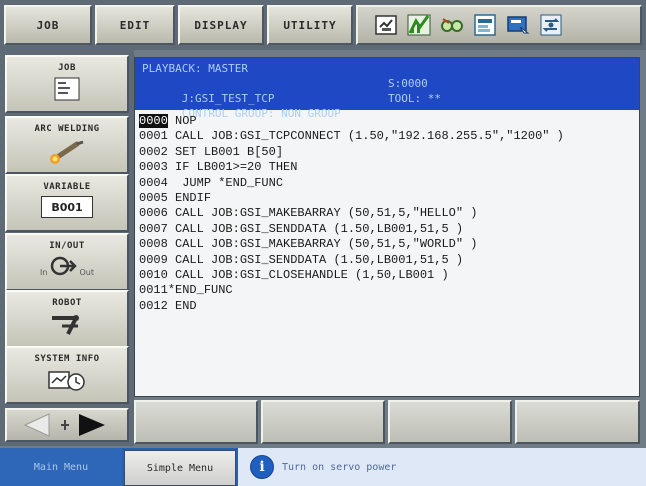 Image resolution: width=646 pixels, height=486 pixels. What do you see at coordinates (225, 151) in the screenshot?
I see `line-code: SET LB001 B[50]` at bounding box center [225, 151].